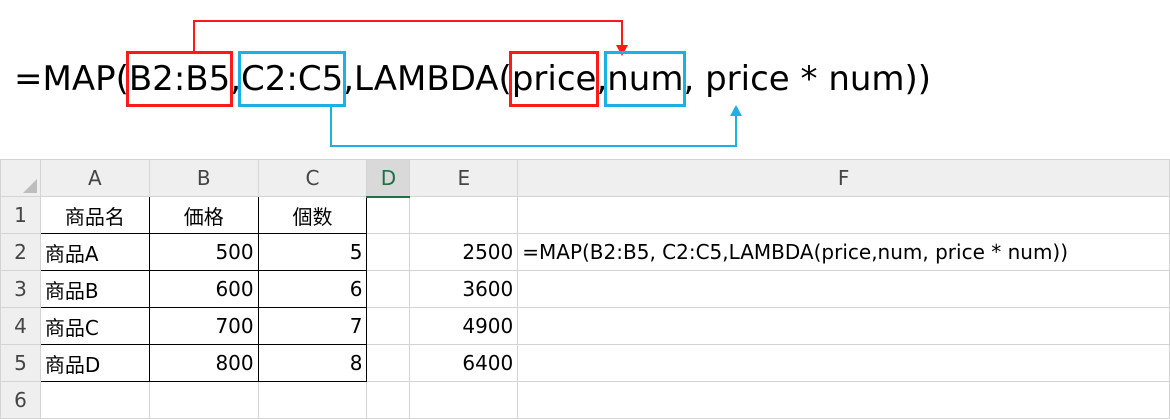 This screenshot has width=1170, height=419. I want to click on cell-a3: 商品B, so click(94, 289).